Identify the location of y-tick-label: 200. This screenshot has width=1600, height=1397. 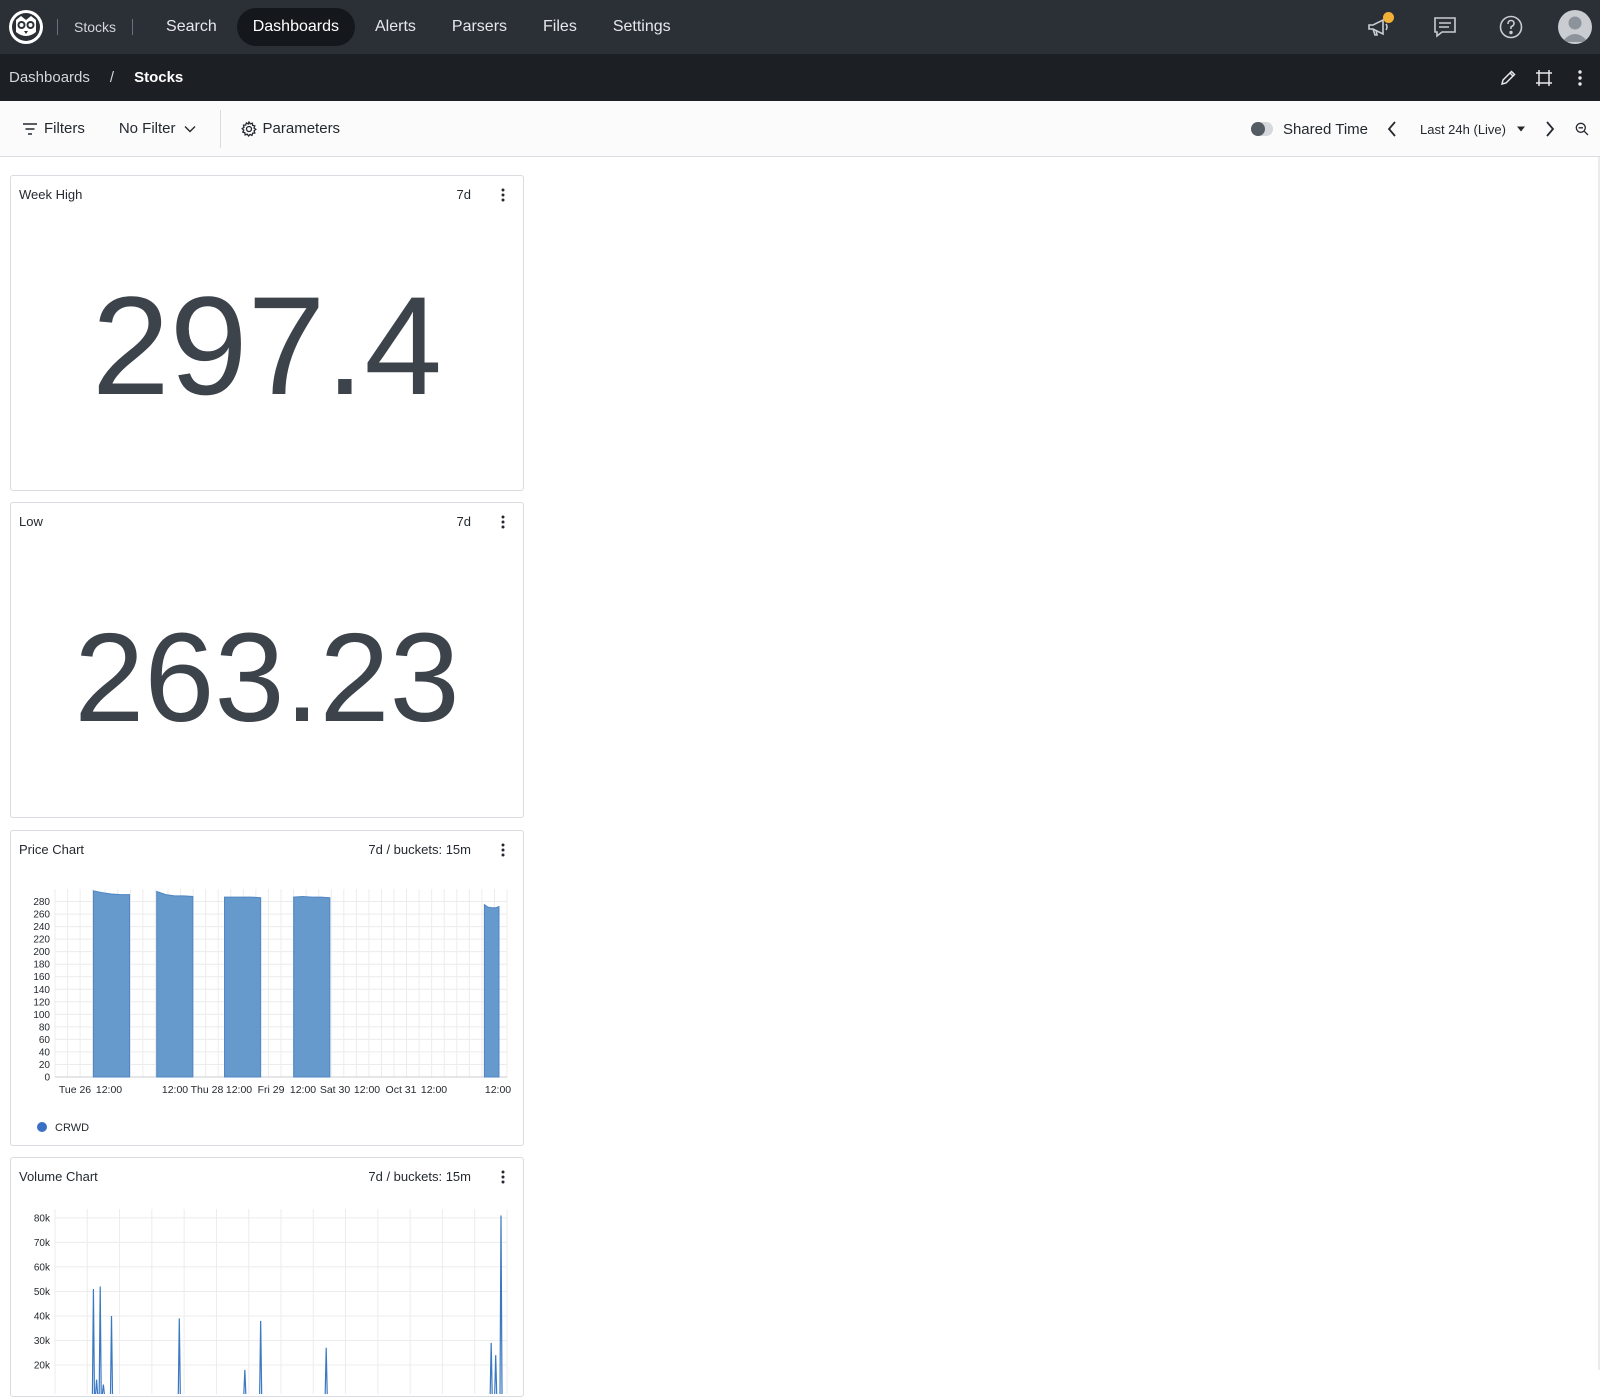
(41, 952).